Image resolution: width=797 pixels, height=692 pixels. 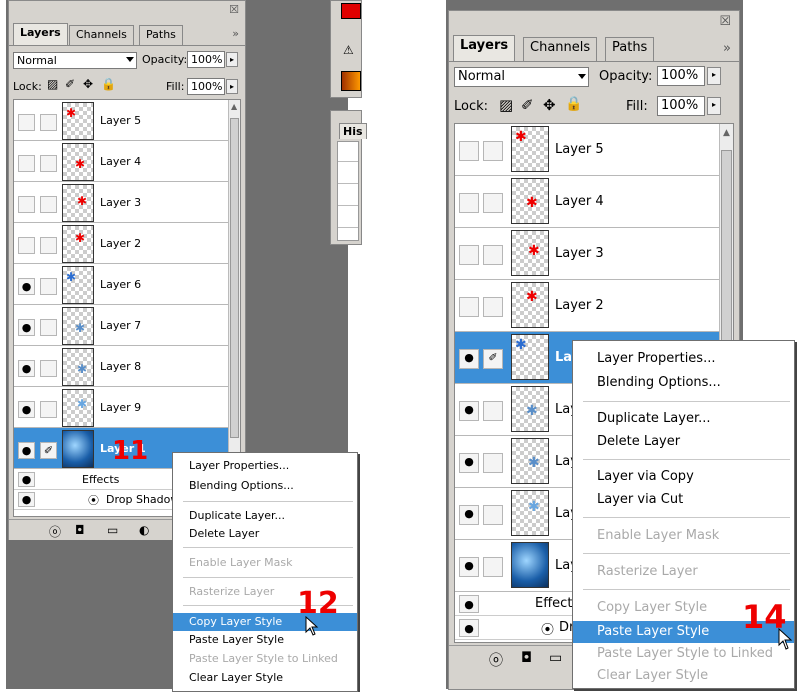 What do you see at coordinates (144, 530) in the screenshot?
I see `adjustment-layer-icon: ◐` at bounding box center [144, 530].